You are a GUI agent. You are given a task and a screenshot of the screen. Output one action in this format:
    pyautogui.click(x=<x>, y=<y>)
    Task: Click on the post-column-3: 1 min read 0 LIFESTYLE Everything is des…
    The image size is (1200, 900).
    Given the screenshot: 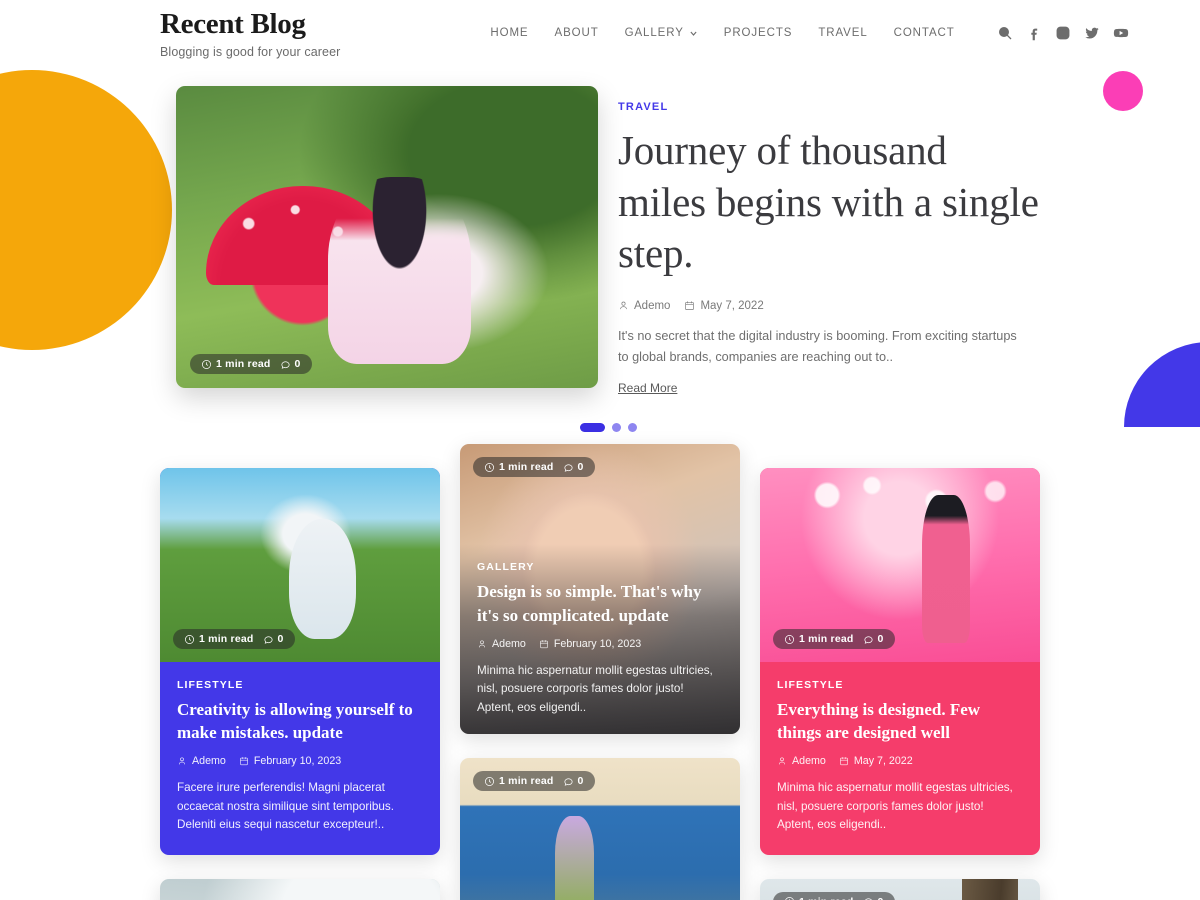 What is the action you would take?
    pyautogui.click(x=900, y=684)
    